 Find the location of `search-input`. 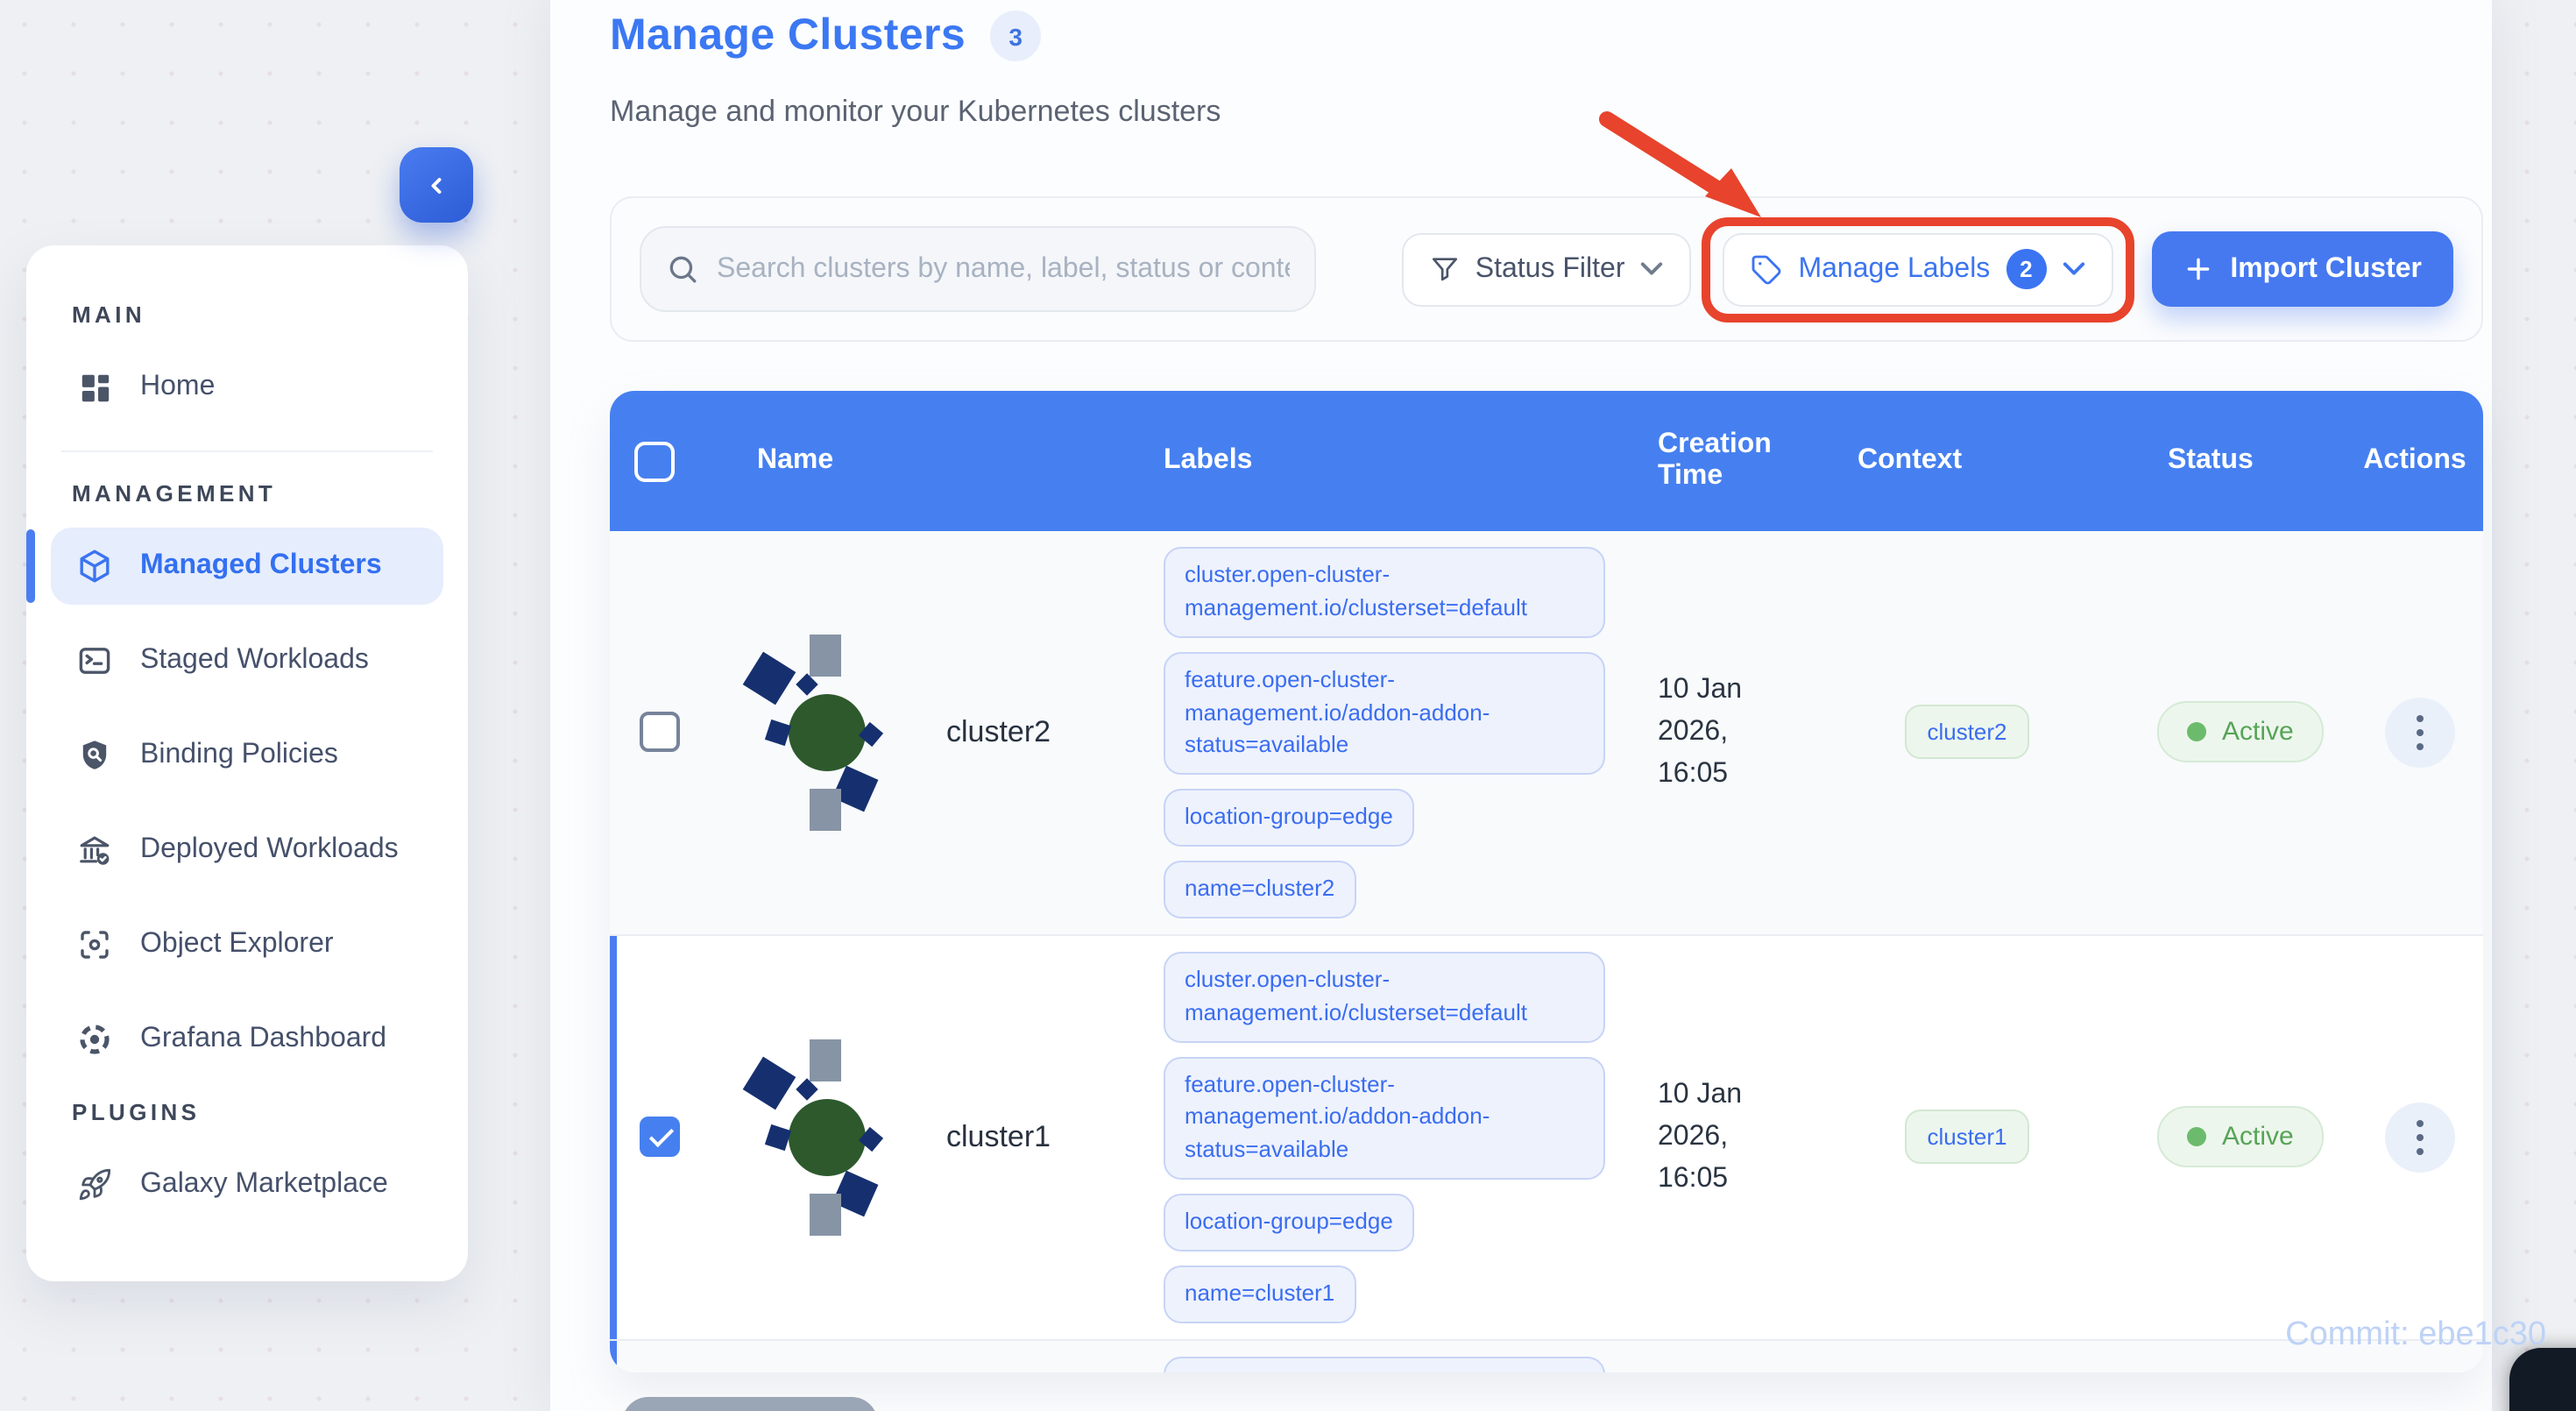

search-input is located at coordinates (1003, 269).